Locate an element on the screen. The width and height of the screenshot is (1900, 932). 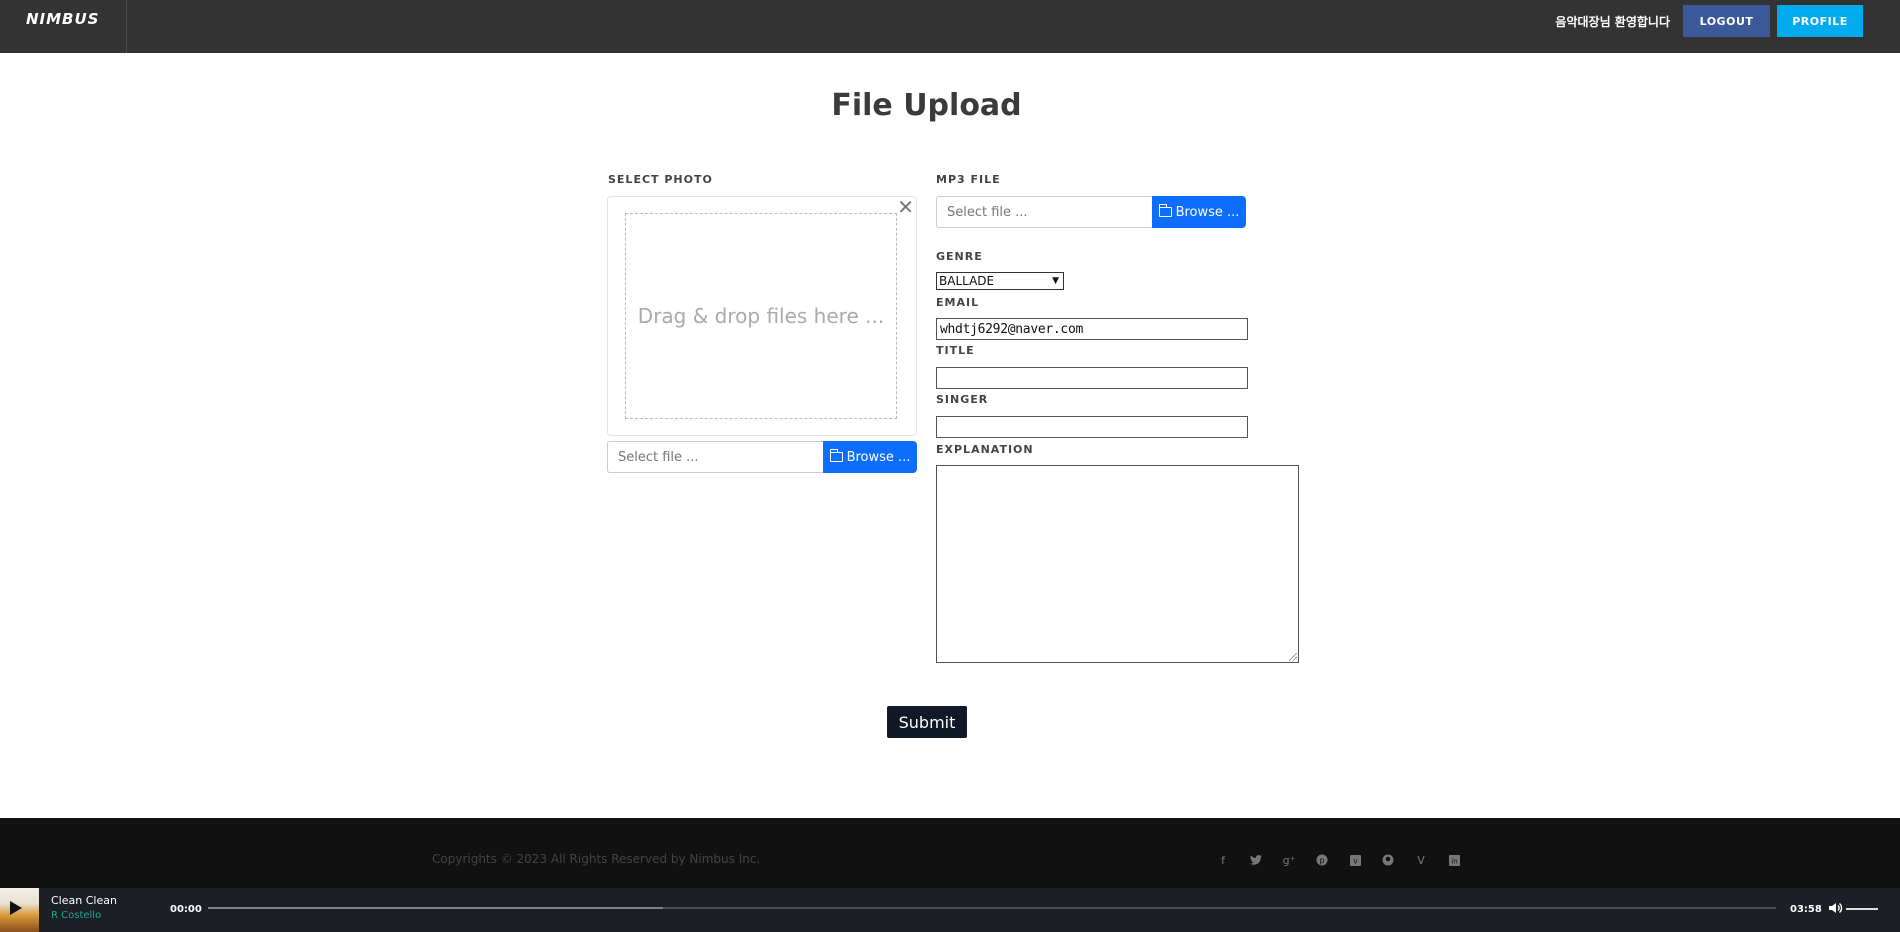
vimeo-icon: v is located at coordinates (1355, 860).